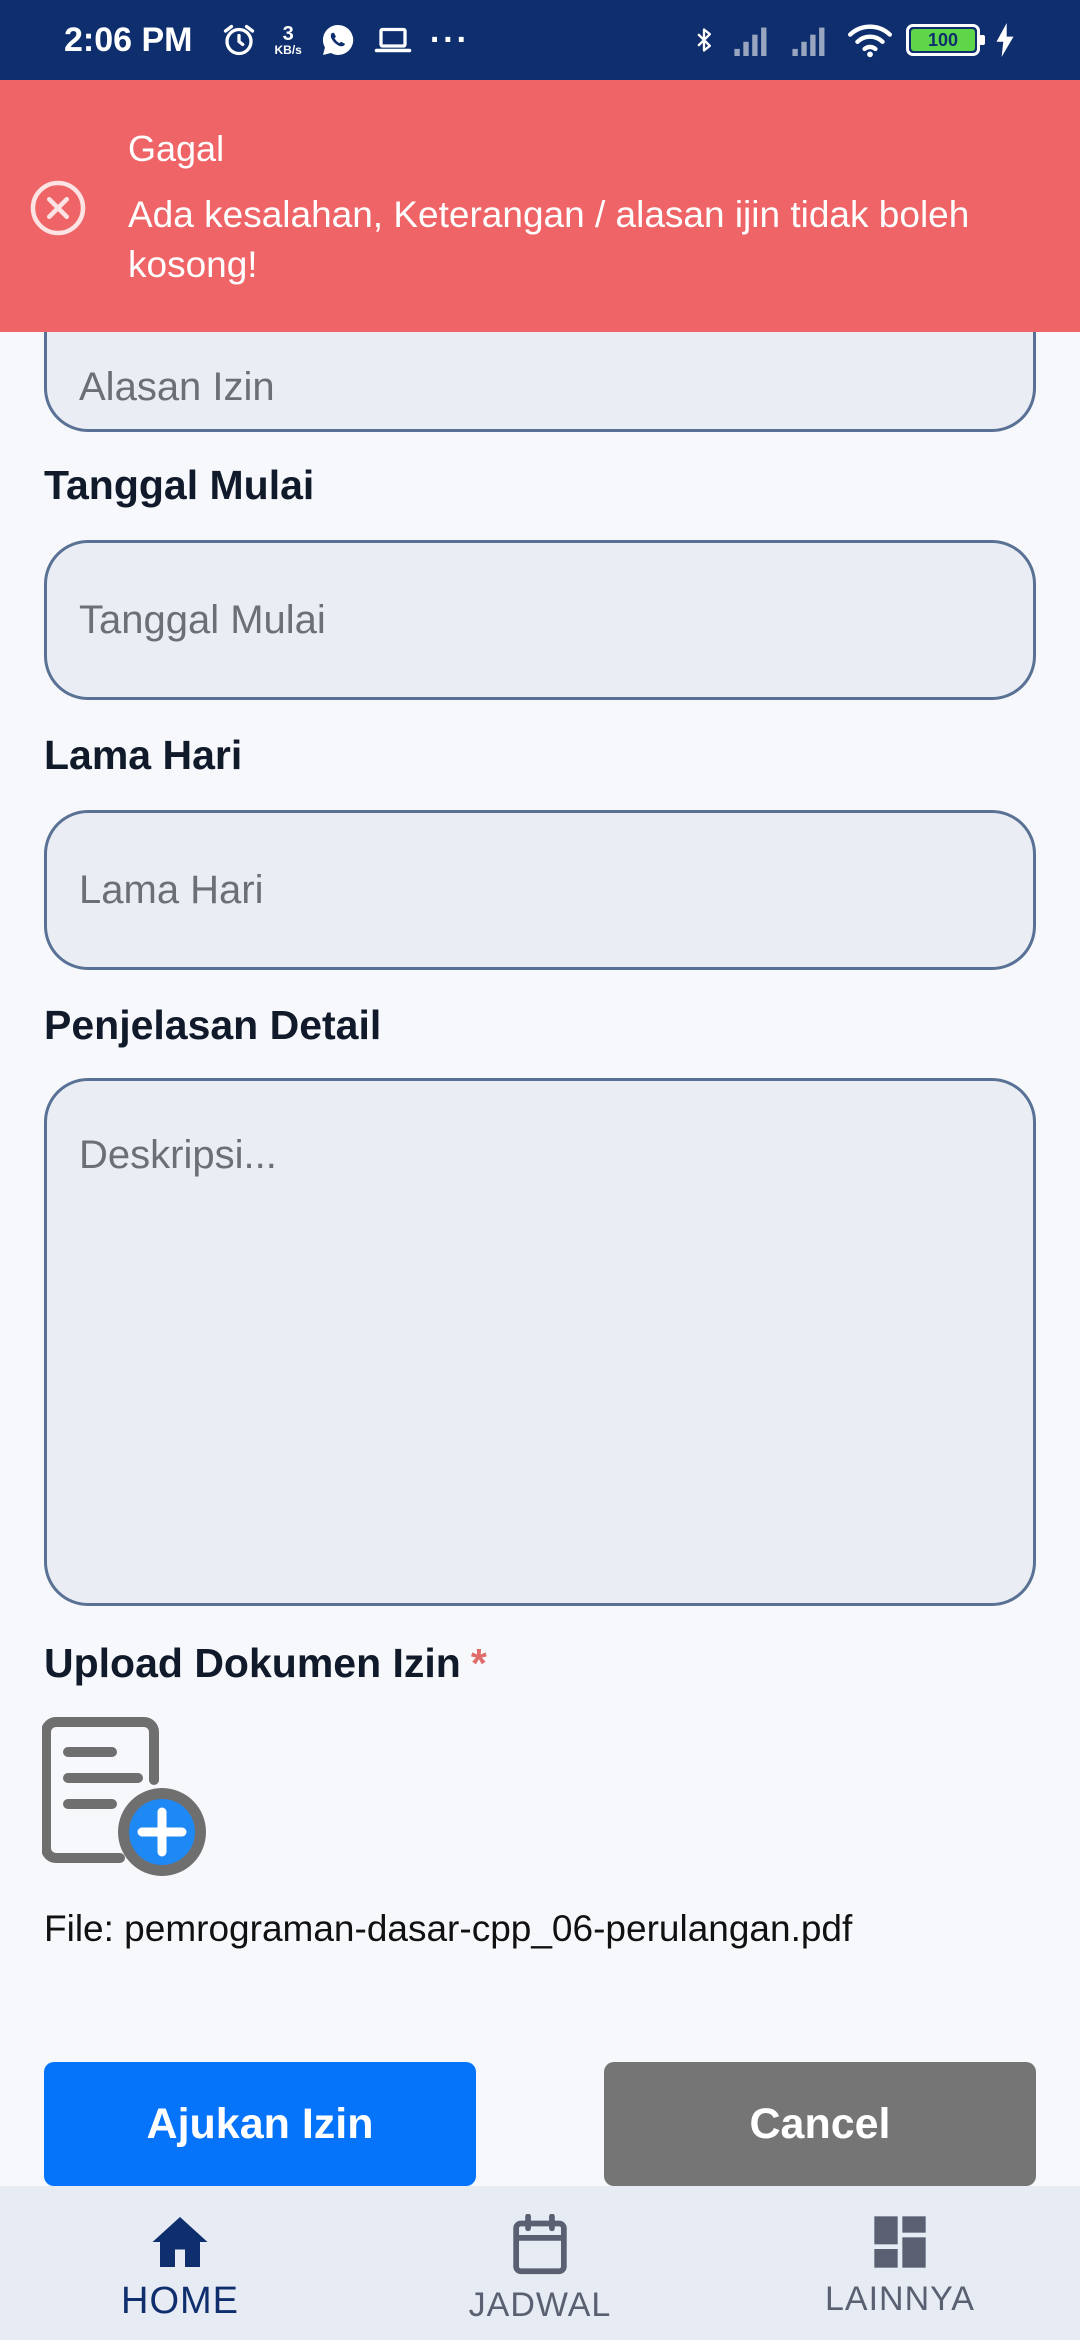 Image resolution: width=1080 pixels, height=2340 pixels. I want to click on nav-jadwal-label: JADWAL, so click(540, 2305).